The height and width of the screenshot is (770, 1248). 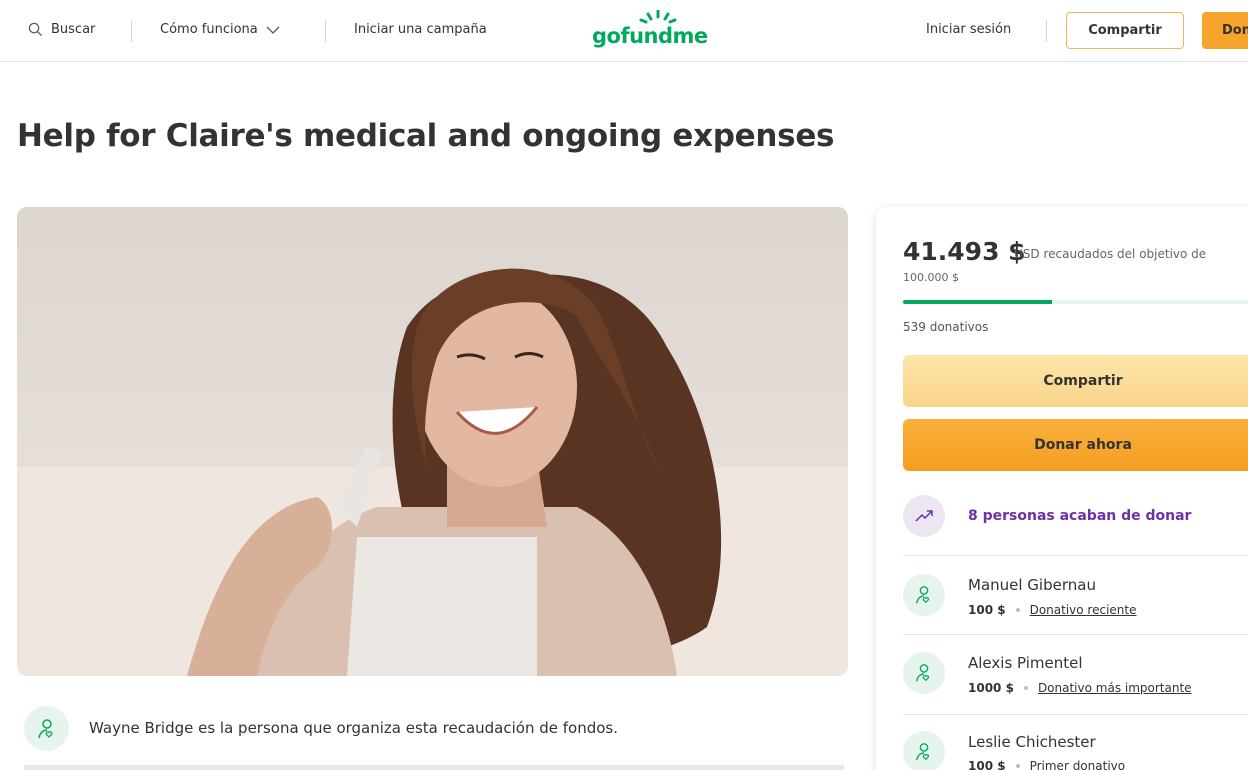 I want to click on header-share-button: Compartir, so click(x=1125, y=30).